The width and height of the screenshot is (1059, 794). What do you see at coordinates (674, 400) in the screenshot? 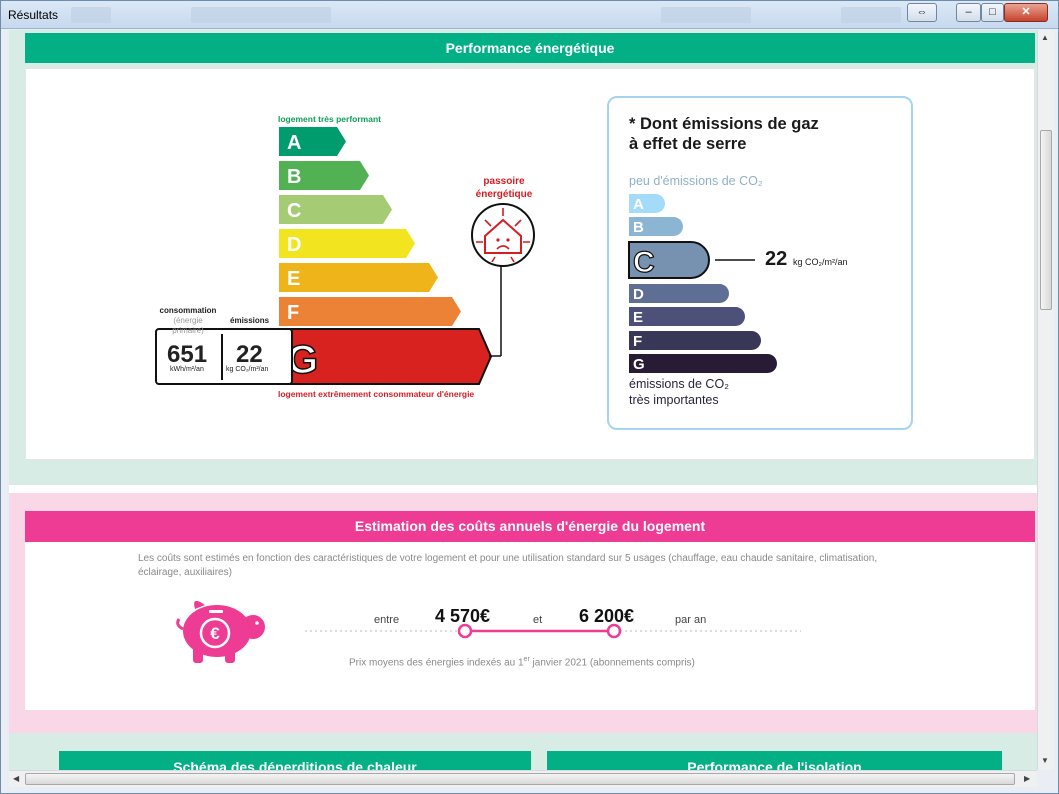
I see `ges-bottom-line2: très importantes` at bounding box center [674, 400].